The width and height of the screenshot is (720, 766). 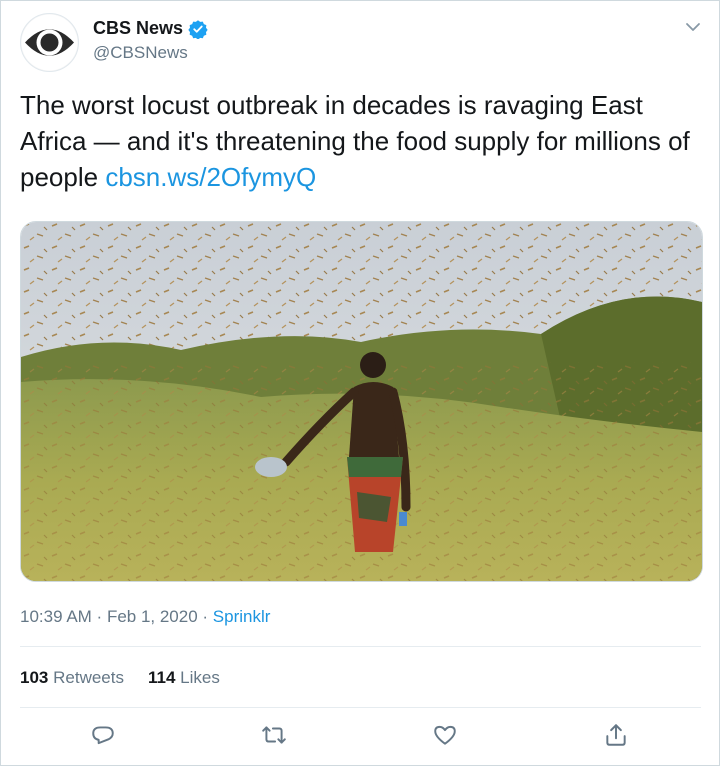 I want to click on like-icon, so click(x=445, y=735).